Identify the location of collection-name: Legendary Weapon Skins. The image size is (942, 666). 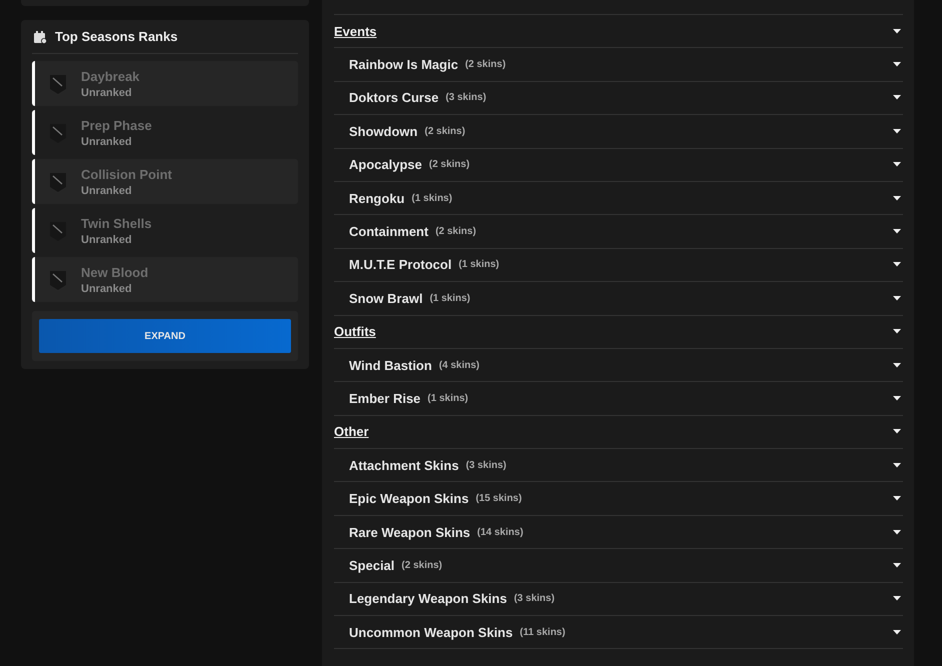
(428, 598).